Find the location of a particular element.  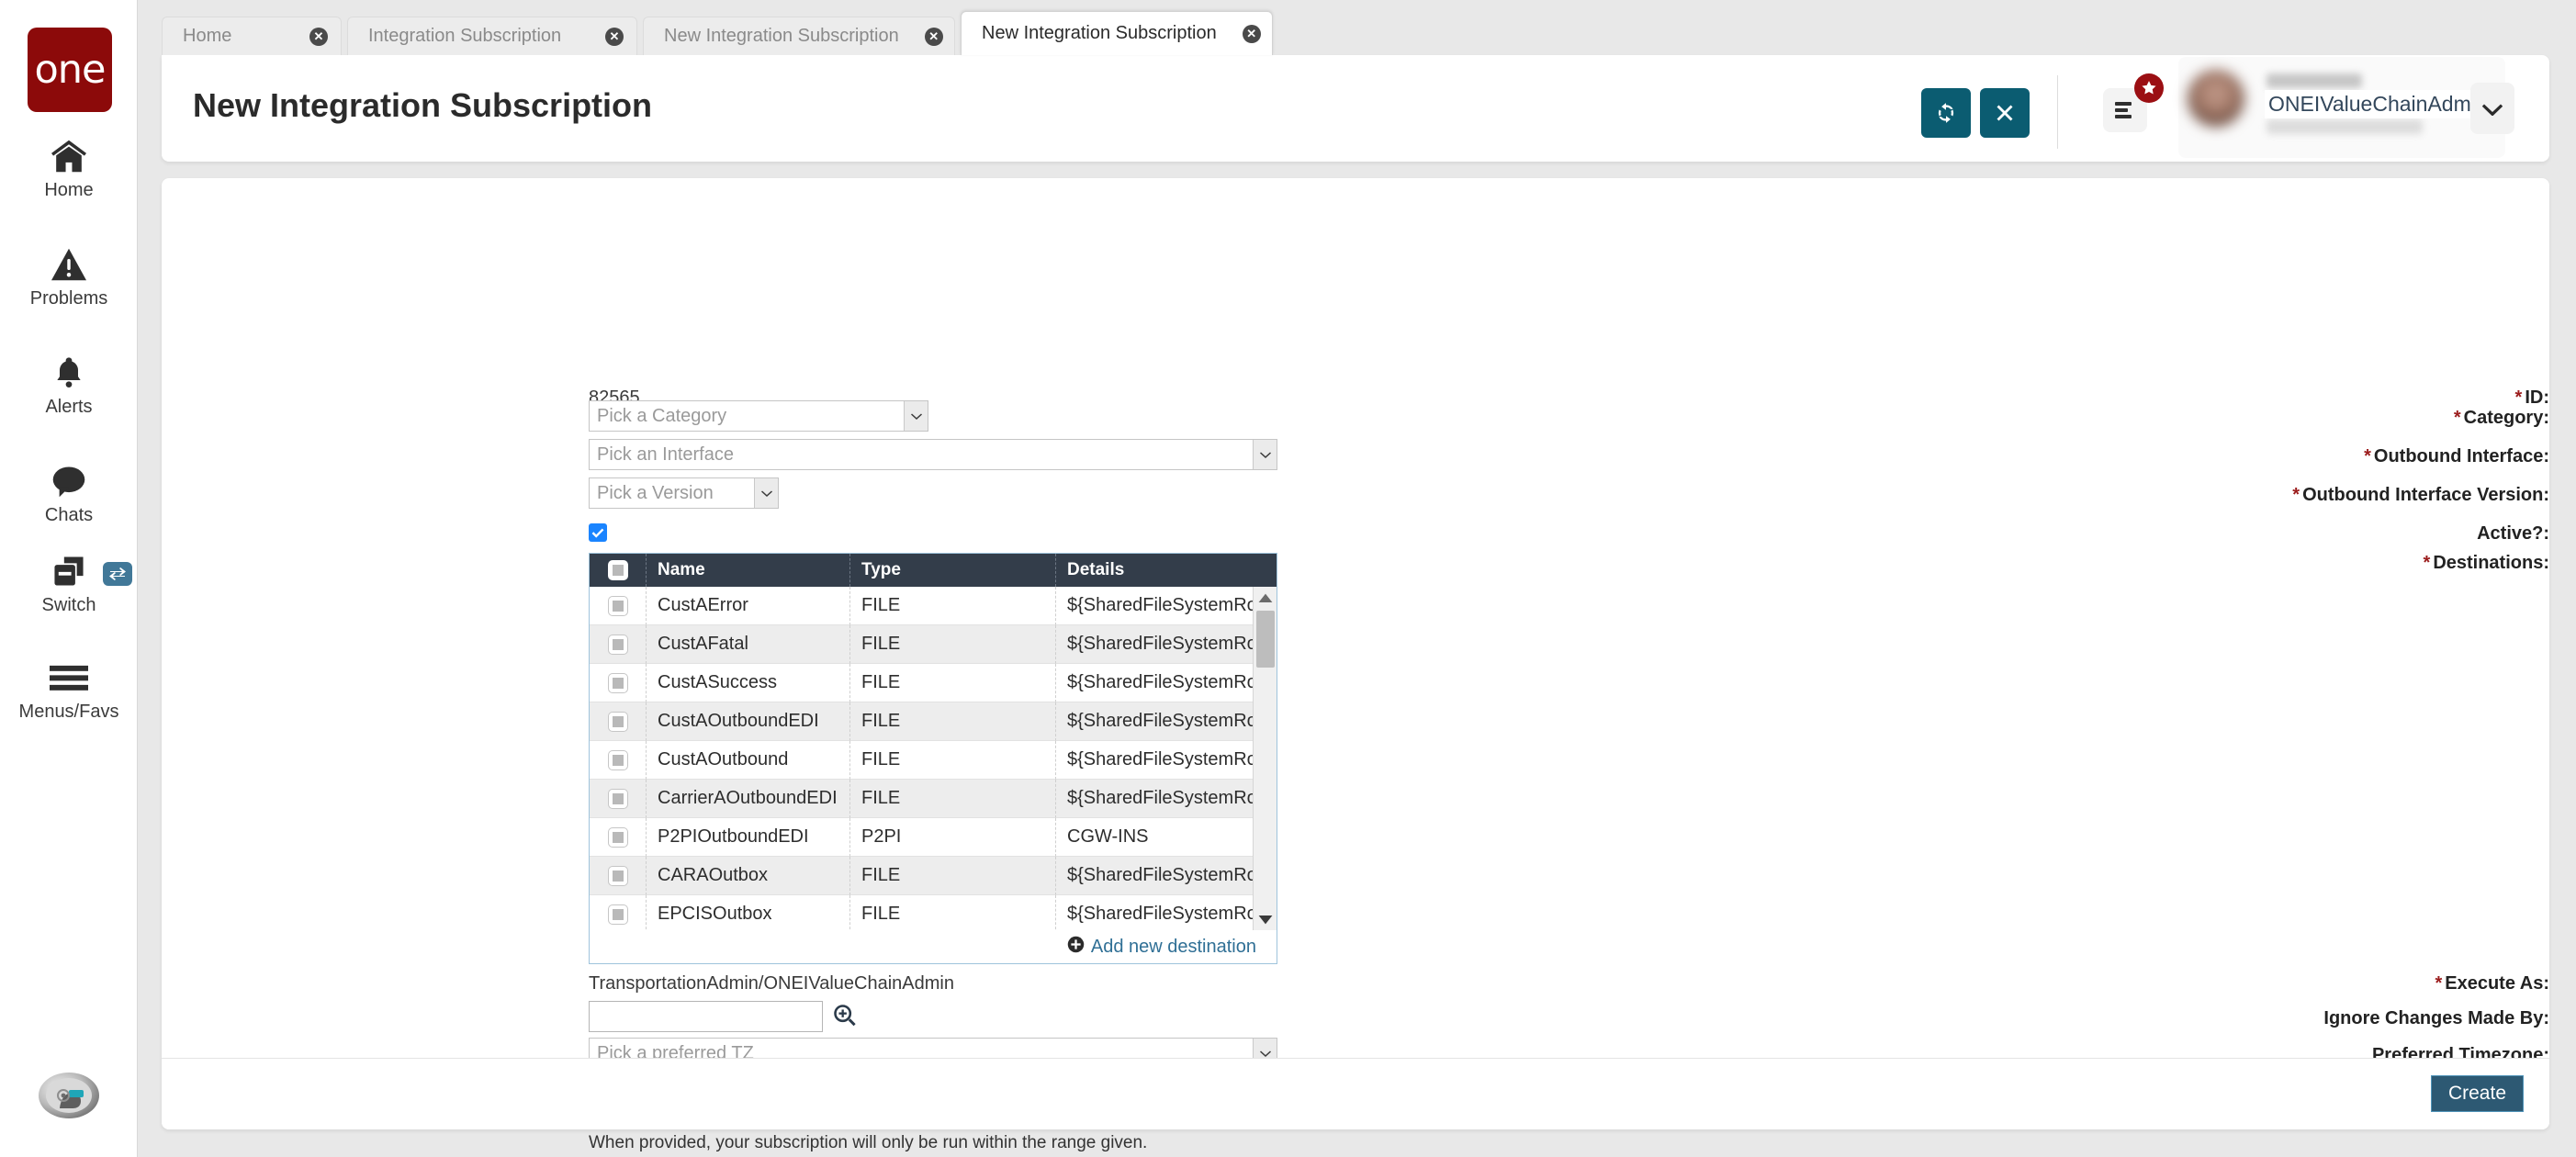

sidebar-item-menus-favs-label: Menus/Favs is located at coordinates (68, 712).